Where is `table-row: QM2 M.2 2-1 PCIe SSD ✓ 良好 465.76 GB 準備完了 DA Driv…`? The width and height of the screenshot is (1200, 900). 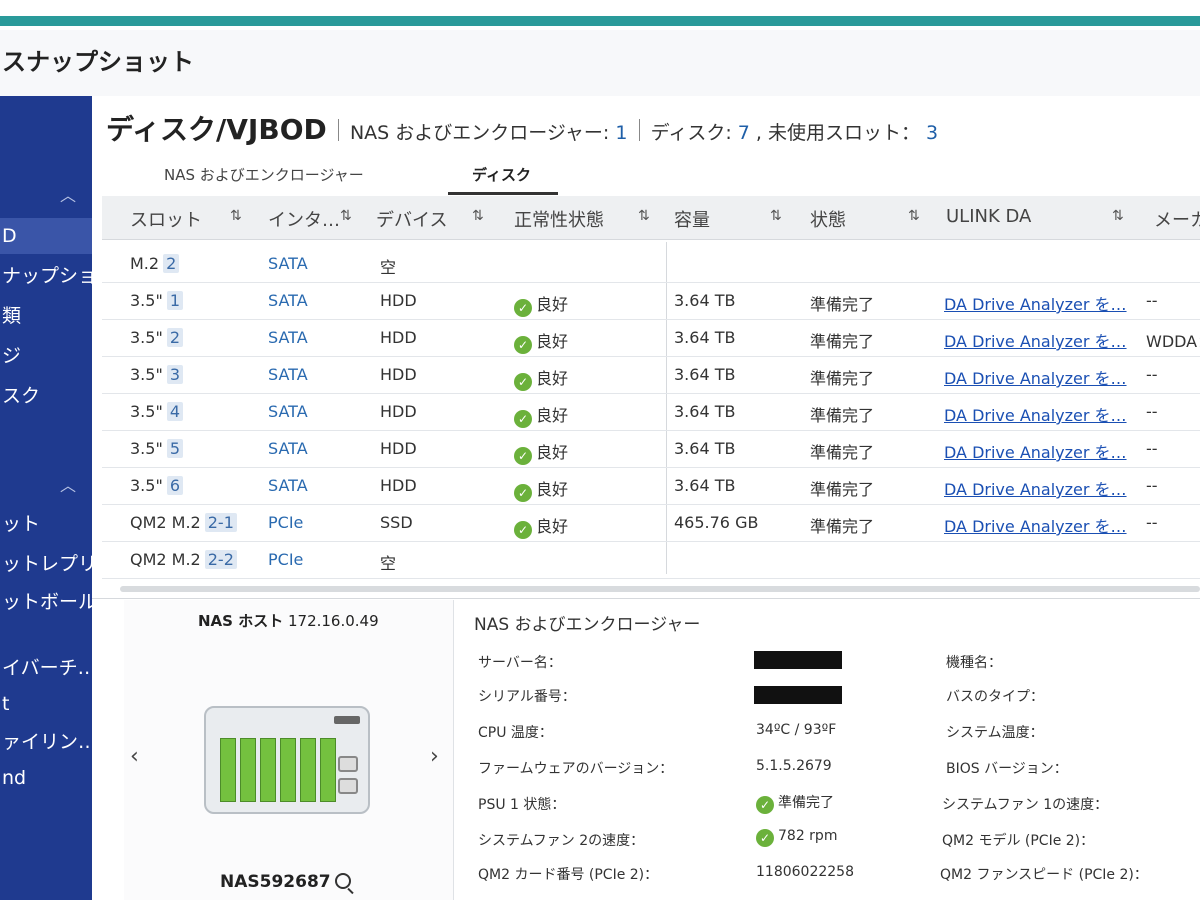 table-row: QM2 M.2 2-1 PCIe SSD ✓ 良好 465.76 GB 準備完了 DA Driv… is located at coordinates (651, 523).